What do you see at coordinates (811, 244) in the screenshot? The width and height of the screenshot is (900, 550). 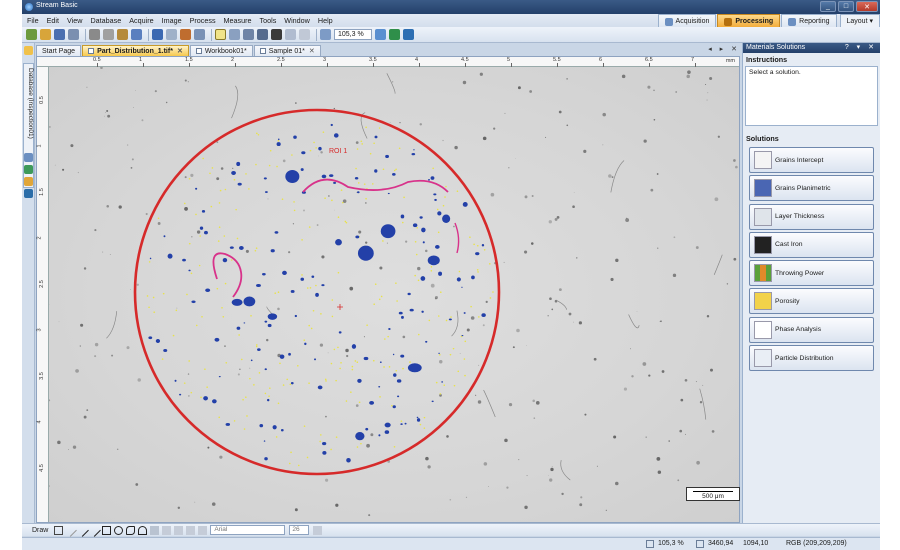 I see `solution-cast-iron: Cast Iron` at bounding box center [811, 244].